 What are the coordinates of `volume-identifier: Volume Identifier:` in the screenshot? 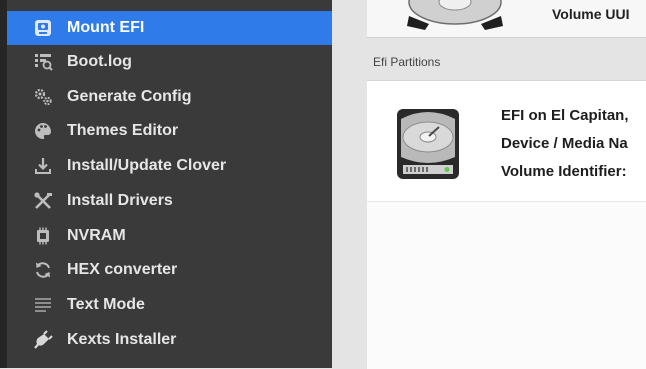 It's located at (564, 171).